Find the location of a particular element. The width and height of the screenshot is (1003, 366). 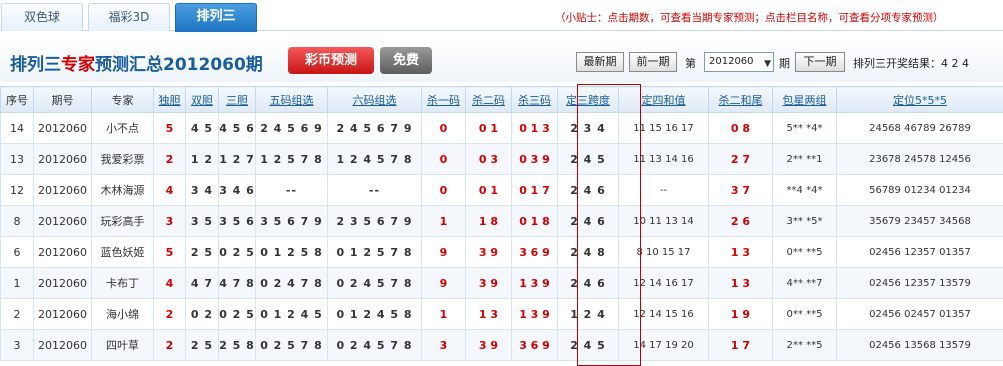

row-triple-gall: 3 4 6 is located at coordinates (237, 190).